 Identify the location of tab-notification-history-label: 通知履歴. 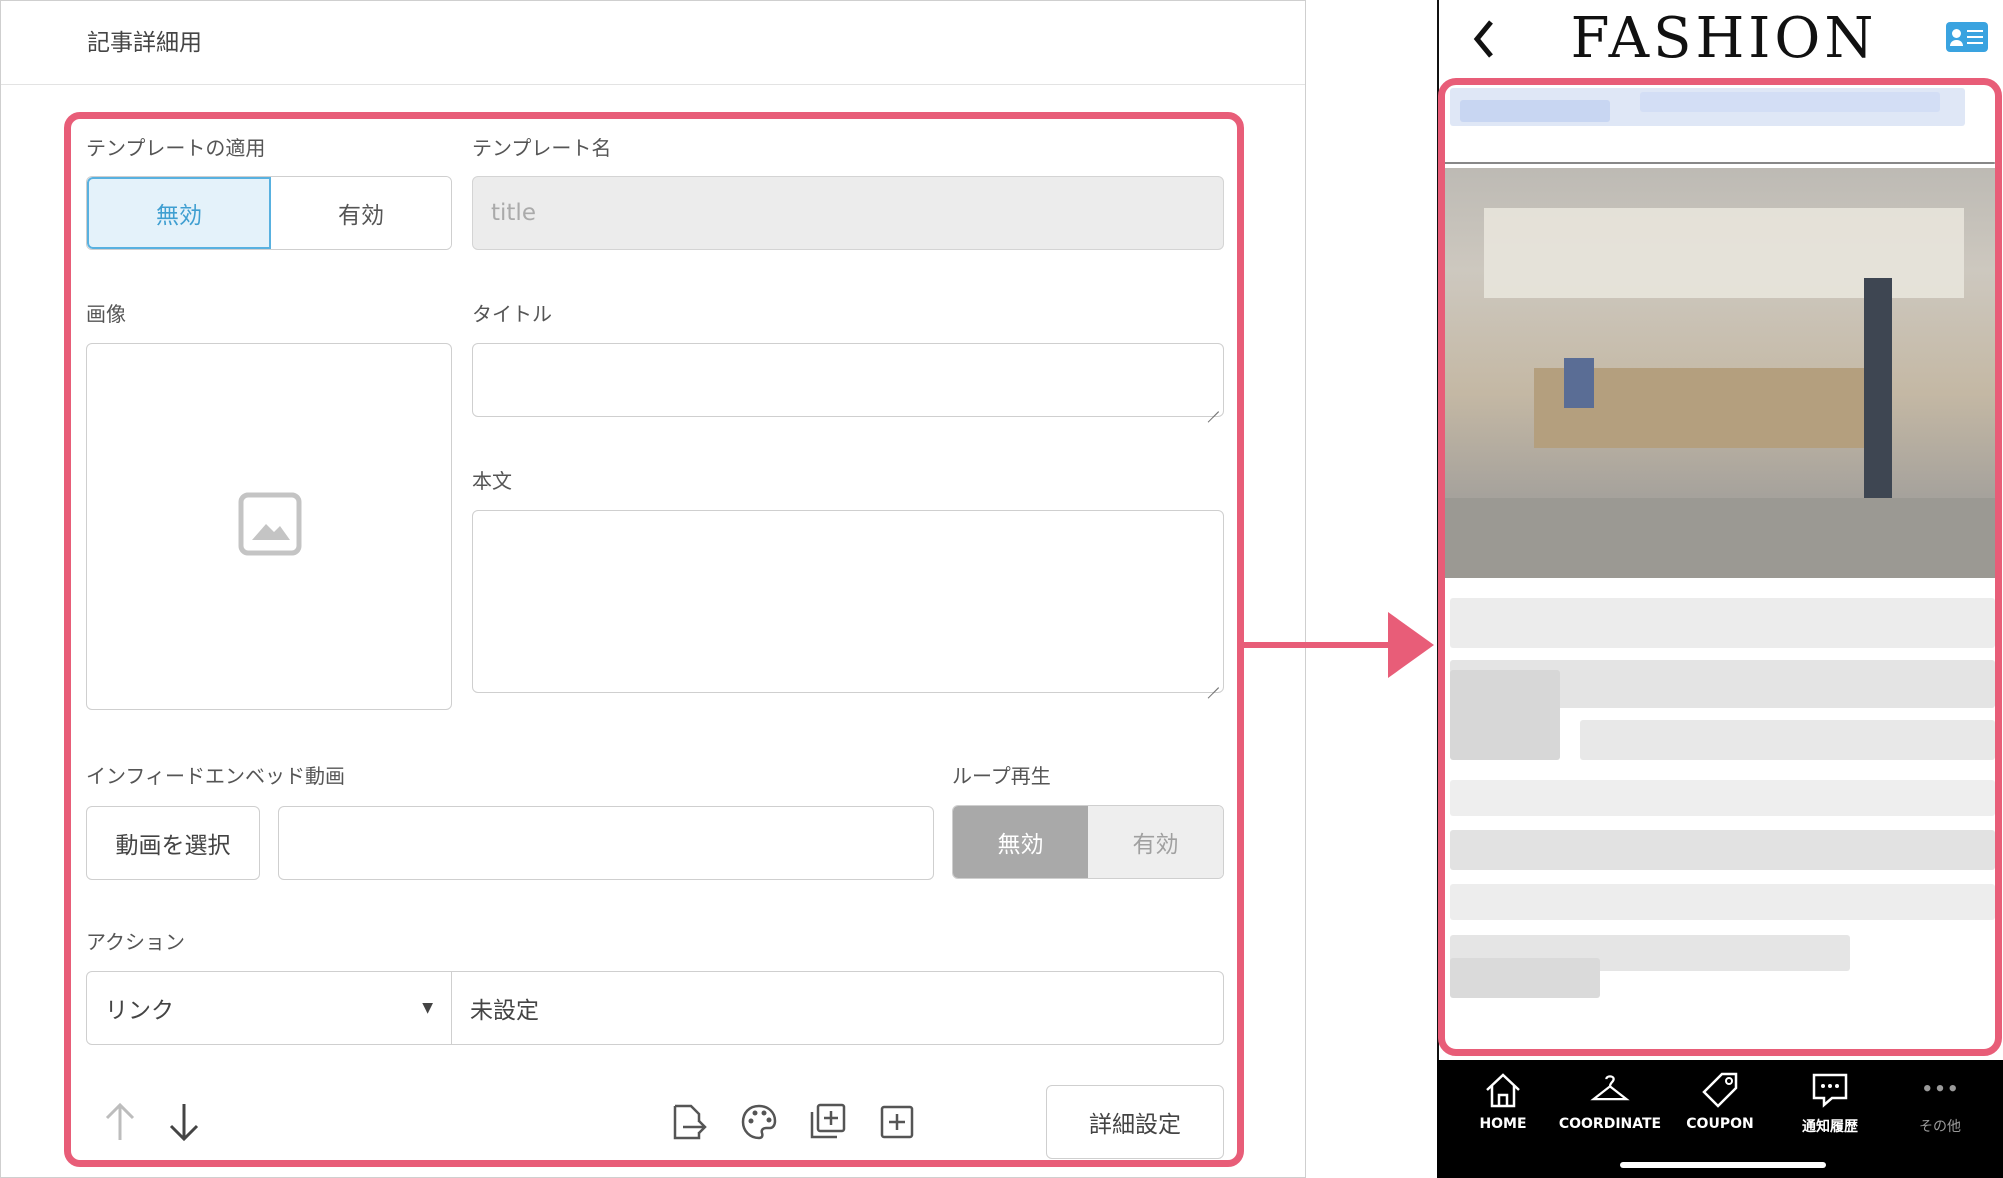
(1830, 1127).